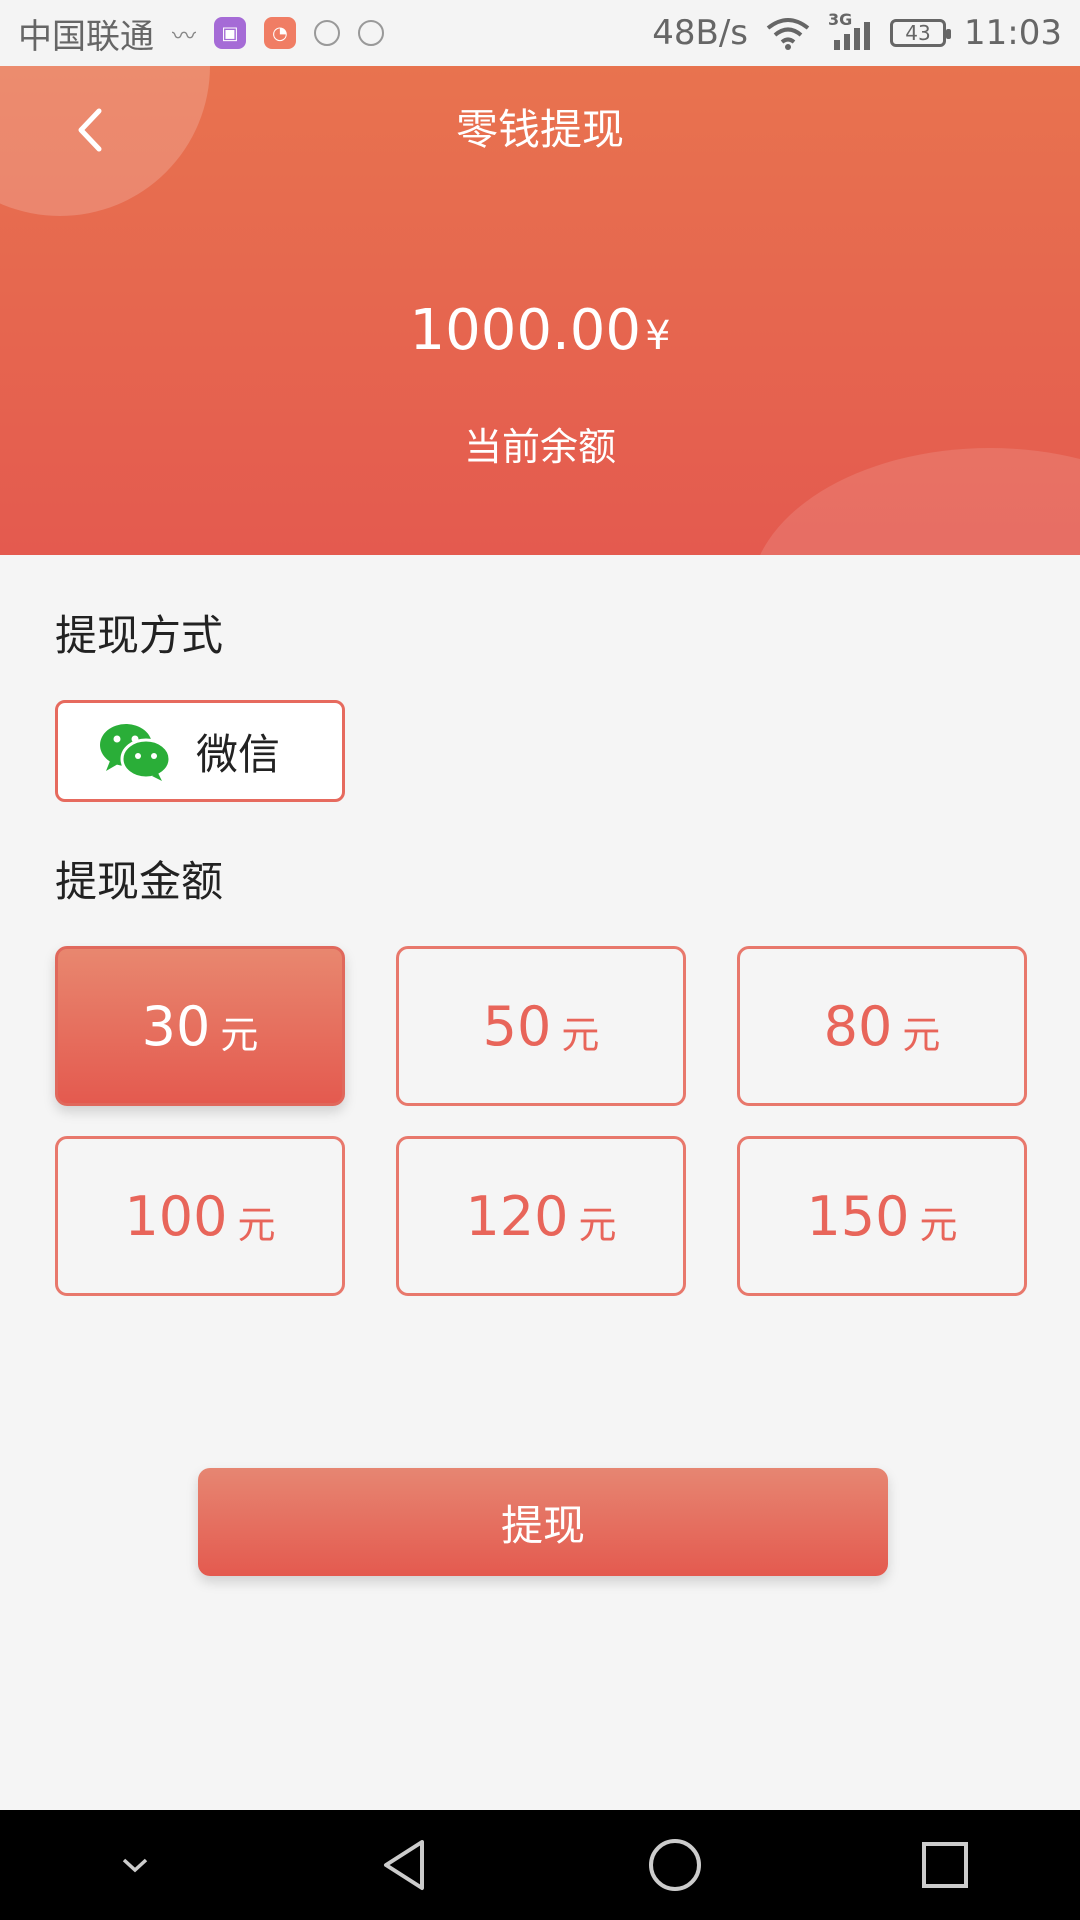 This screenshot has width=1080, height=1920. Describe the element at coordinates (1013, 33) in the screenshot. I see `clock: 11:03` at that location.